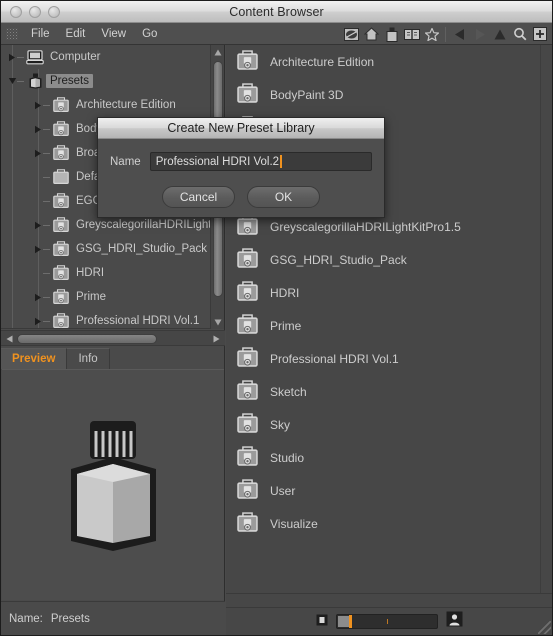 The image size is (553, 636). I want to click on thumbnail-zoom-bar, so click(389, 621).